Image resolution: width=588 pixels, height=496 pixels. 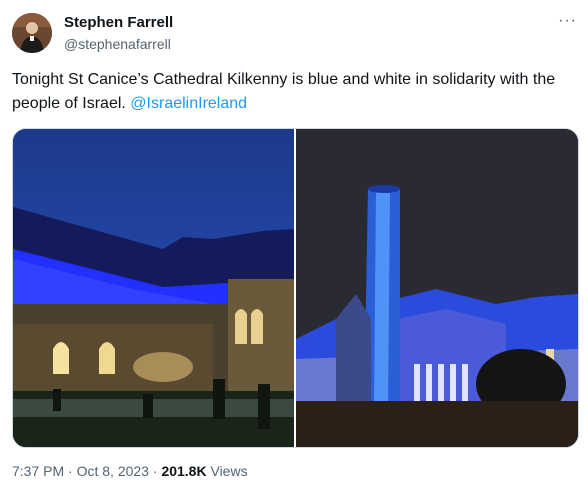 I want to click on views-label: Views, so click(x=227, y=471).